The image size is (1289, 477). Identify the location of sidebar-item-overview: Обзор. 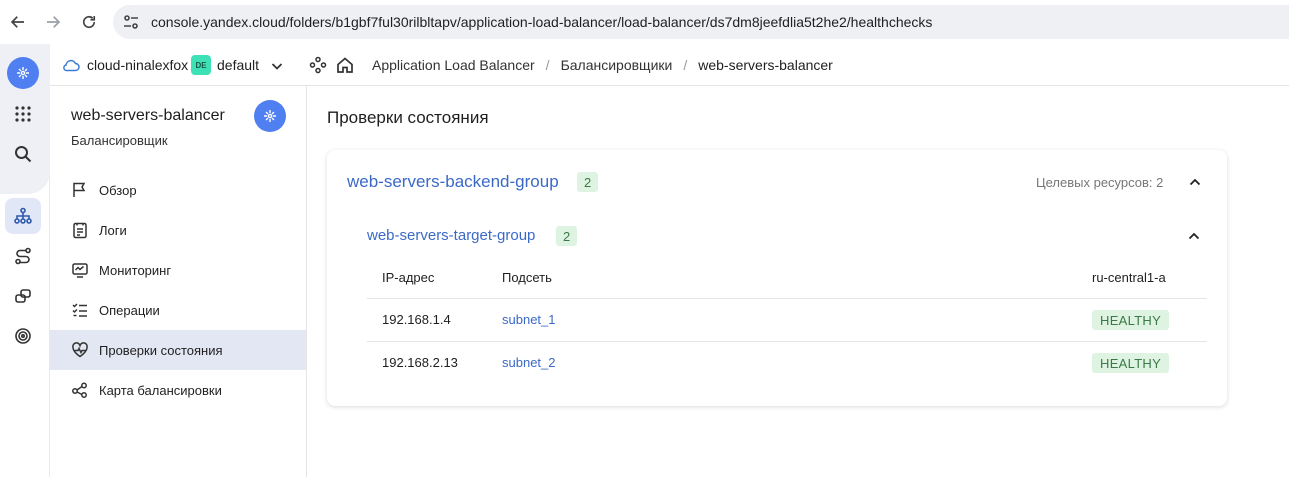
(178, 190).